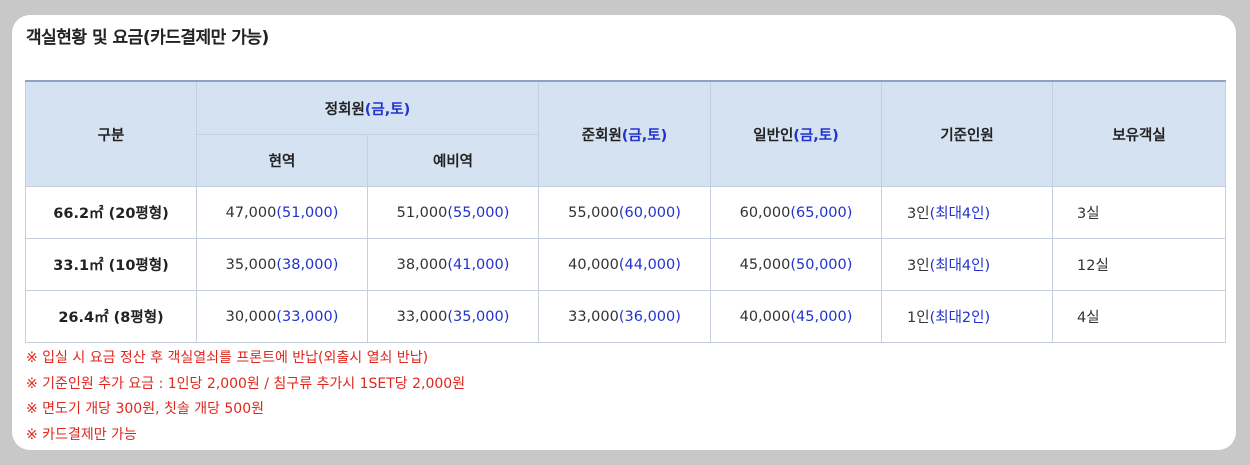  Describe the element at coordinates (282, 212) in the screenshot. I see `price-active: 47,000(51,000)` at that location.